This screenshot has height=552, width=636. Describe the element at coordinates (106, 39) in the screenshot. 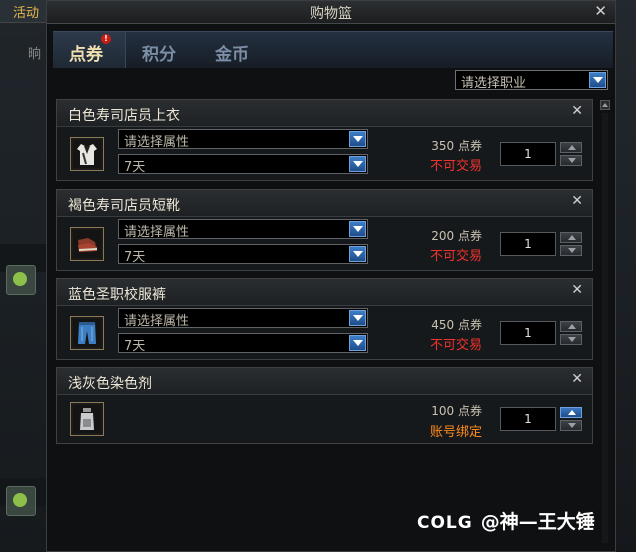

I see `tab-alert-badge: !` at that location.